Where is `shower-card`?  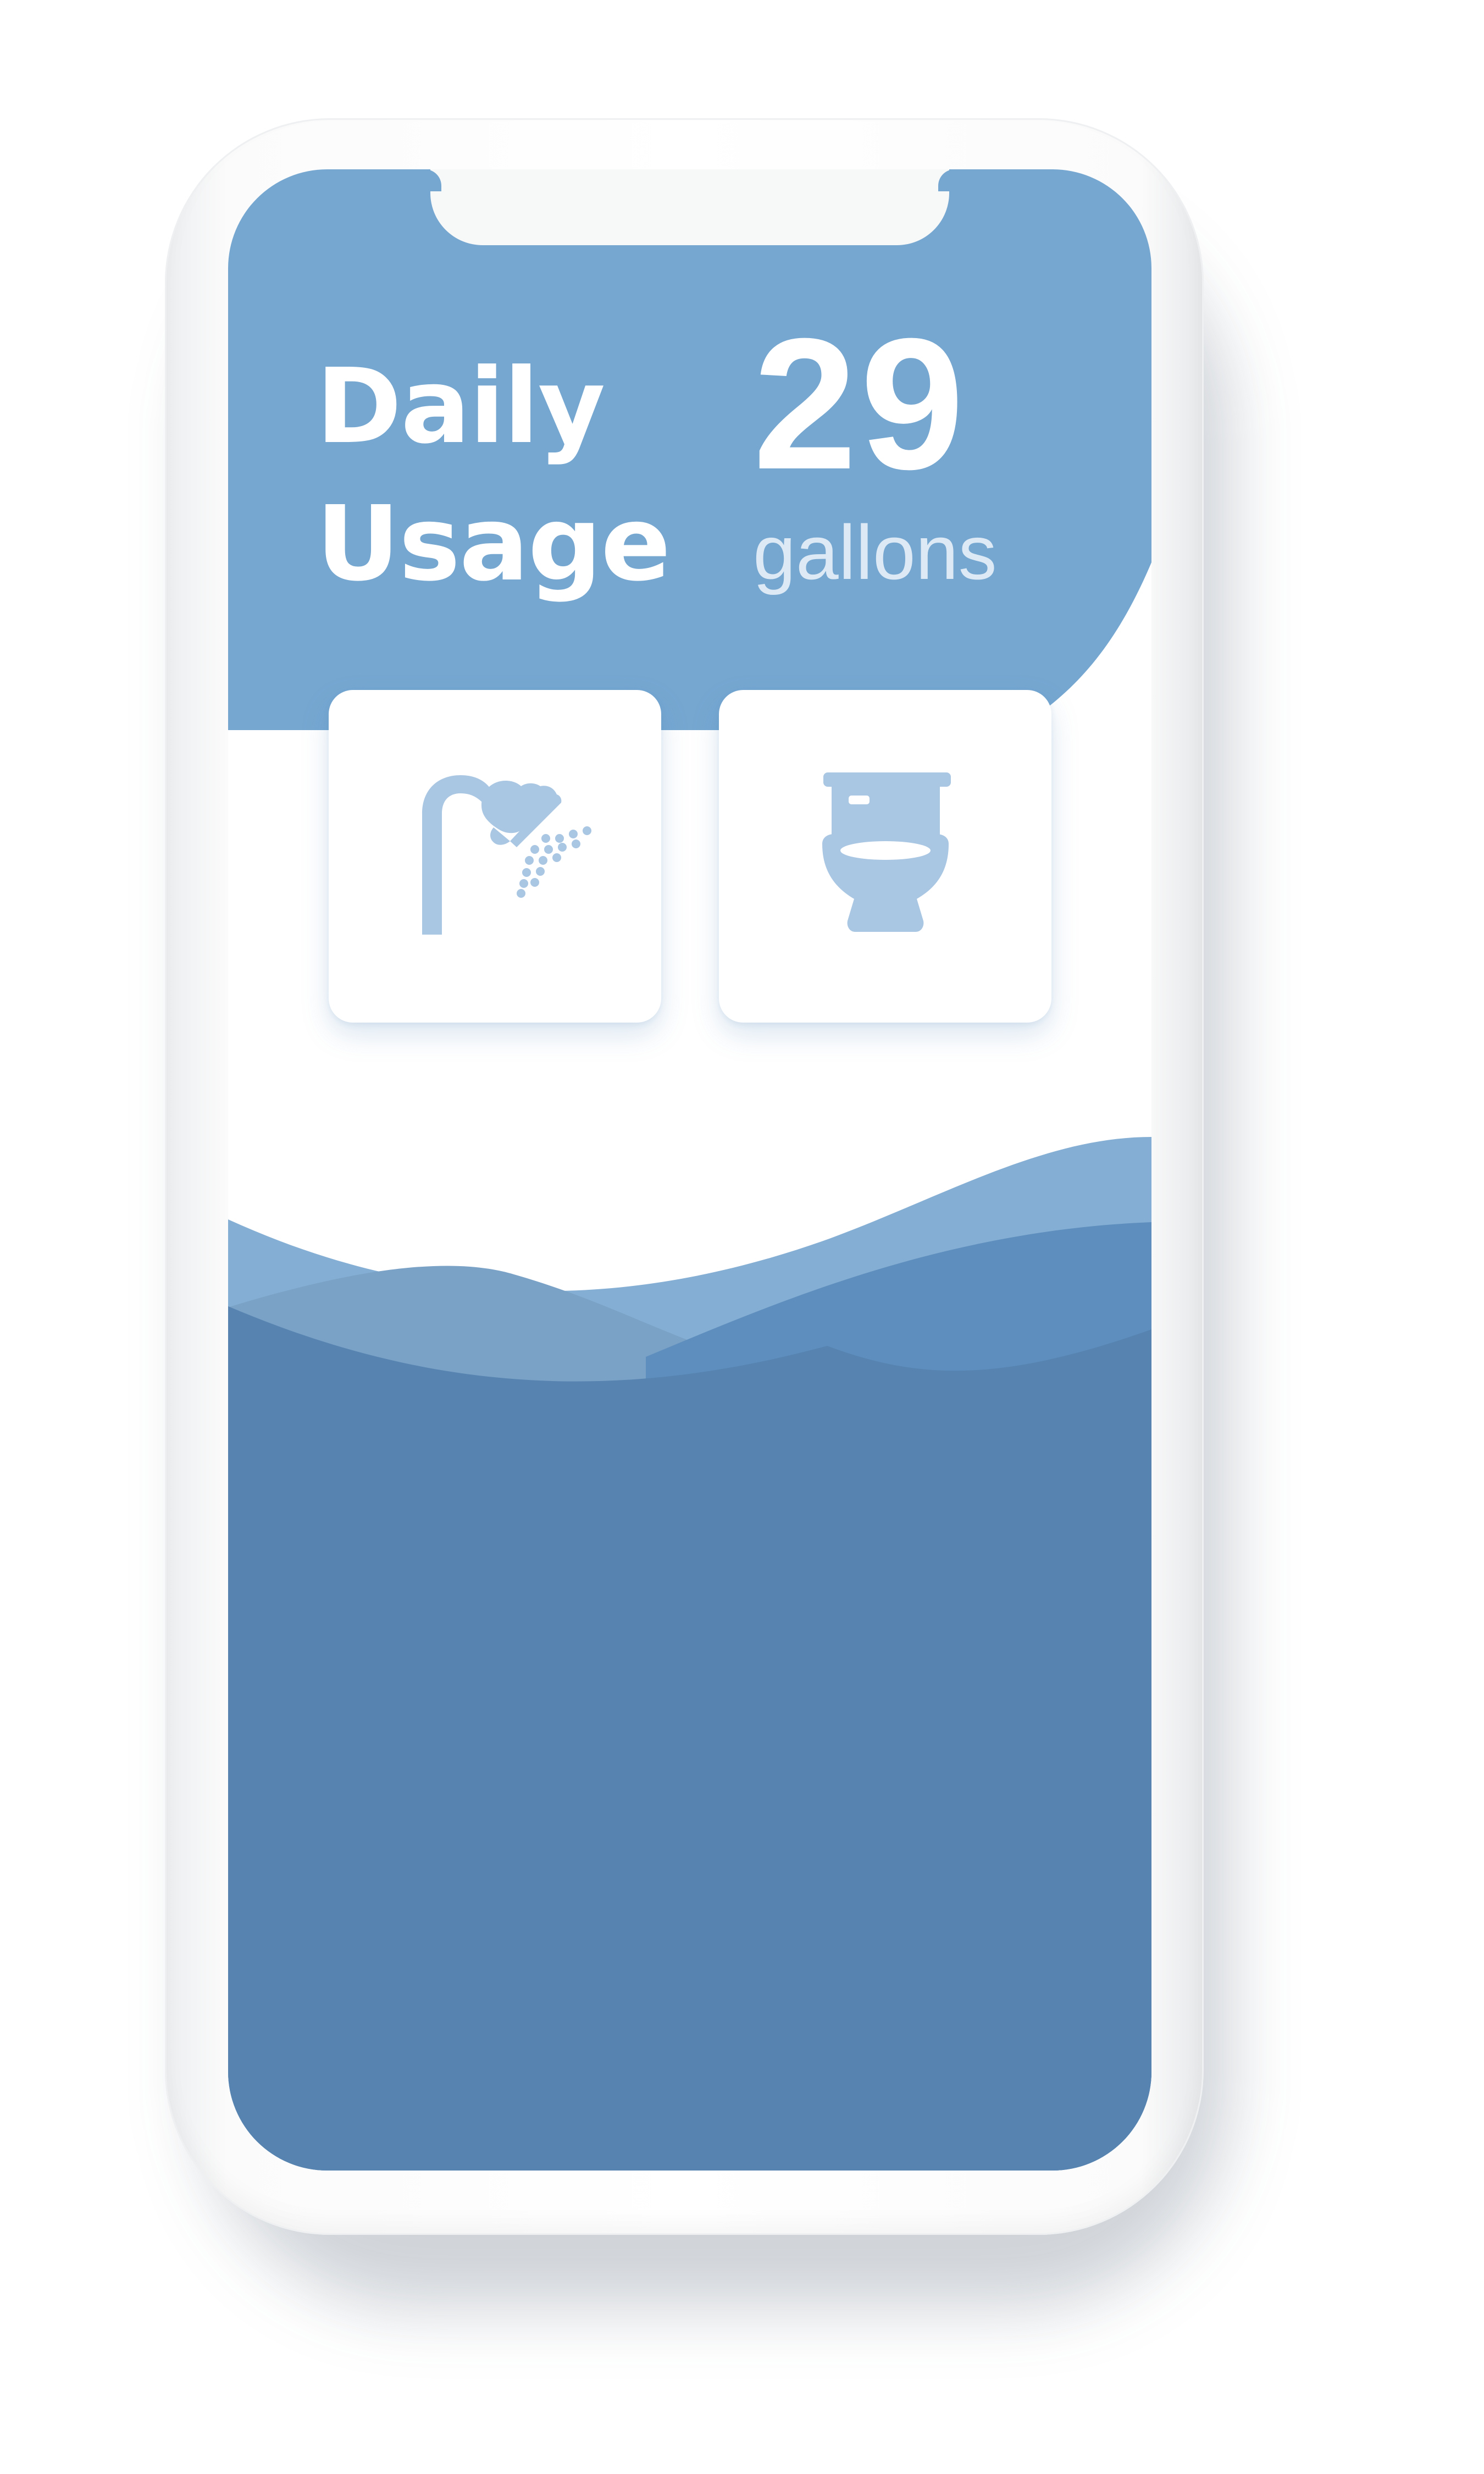
shower-card is located at coordinates (495, 857).